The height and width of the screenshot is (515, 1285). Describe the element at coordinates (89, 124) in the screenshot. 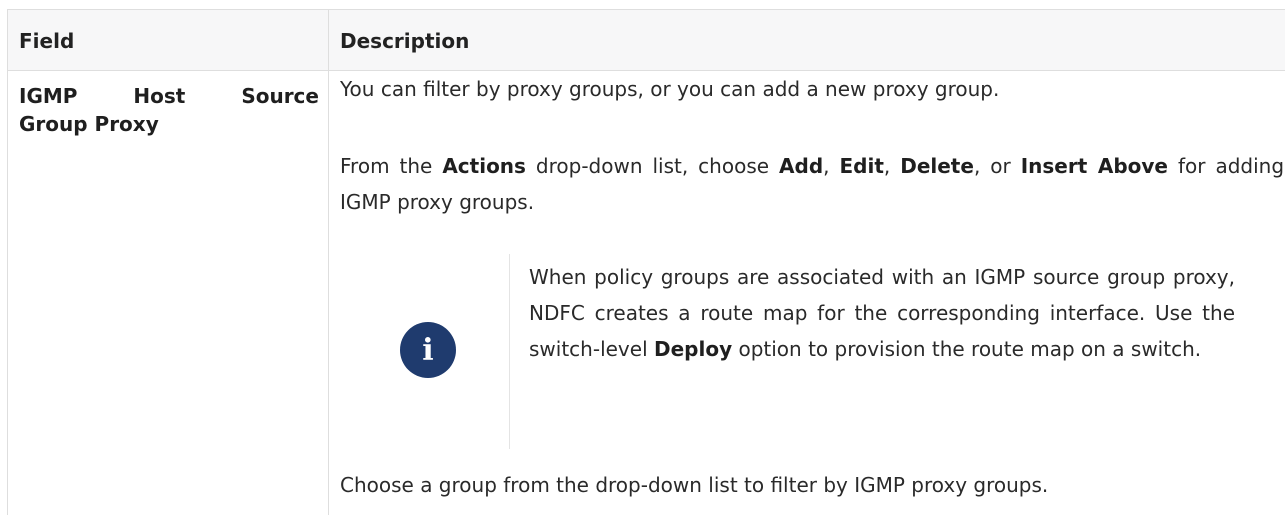

I see `field-word-line2: Group Proxy` at that location.